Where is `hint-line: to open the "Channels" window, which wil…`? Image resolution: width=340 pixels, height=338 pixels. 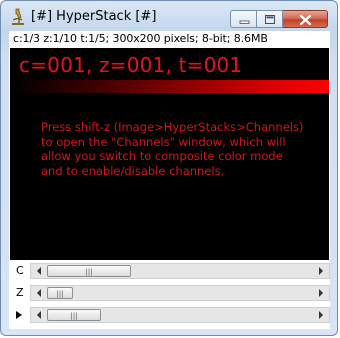 hint-line: to open the "Channels" window, which wil… is located at coordinates (163, 141).